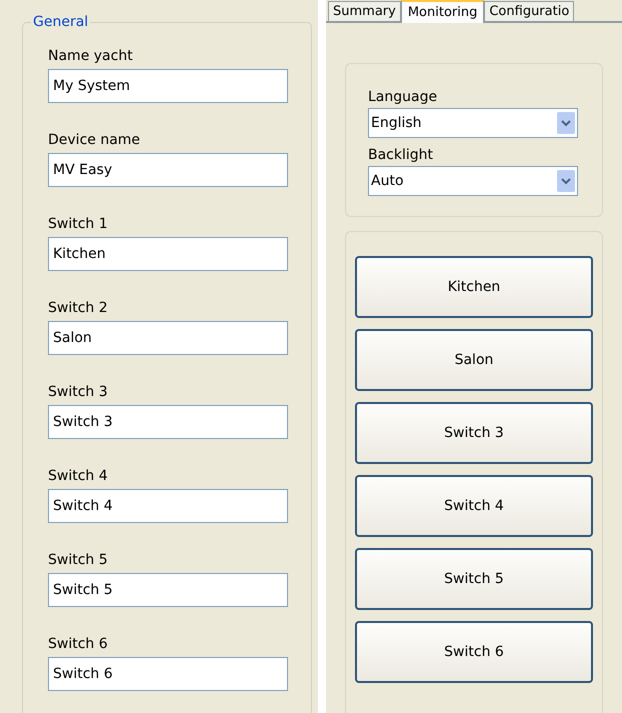 This screenshot has height=713, width=622. Describe the element at coordinates (168, 170) in the screenshot. I see `text-field: MV Easy` at that location.